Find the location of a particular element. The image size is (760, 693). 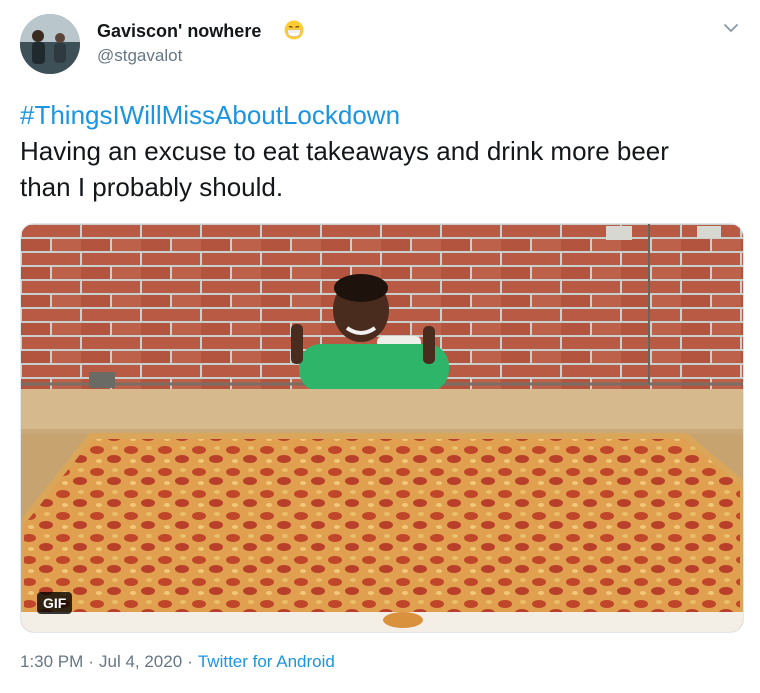

chevron-down-icon is located at coordinates (731, 28).